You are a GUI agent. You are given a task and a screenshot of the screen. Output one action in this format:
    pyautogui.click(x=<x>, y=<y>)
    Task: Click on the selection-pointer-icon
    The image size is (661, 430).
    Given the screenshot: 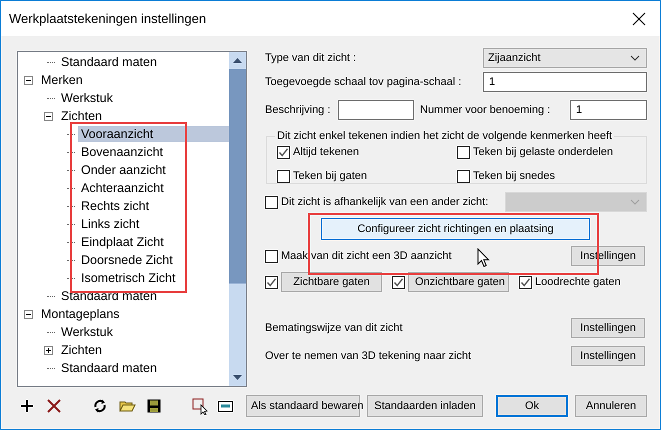 What is the action you would take?
    pyautogui.click(x=200, y=406)
    